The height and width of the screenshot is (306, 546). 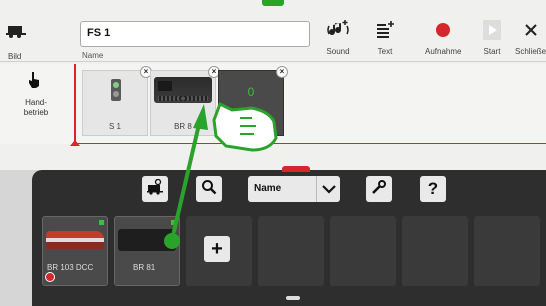 What do you see at coordinates (311, 143) in the screenshot?
I see `timeline-line` at bounding box center [311, 143].